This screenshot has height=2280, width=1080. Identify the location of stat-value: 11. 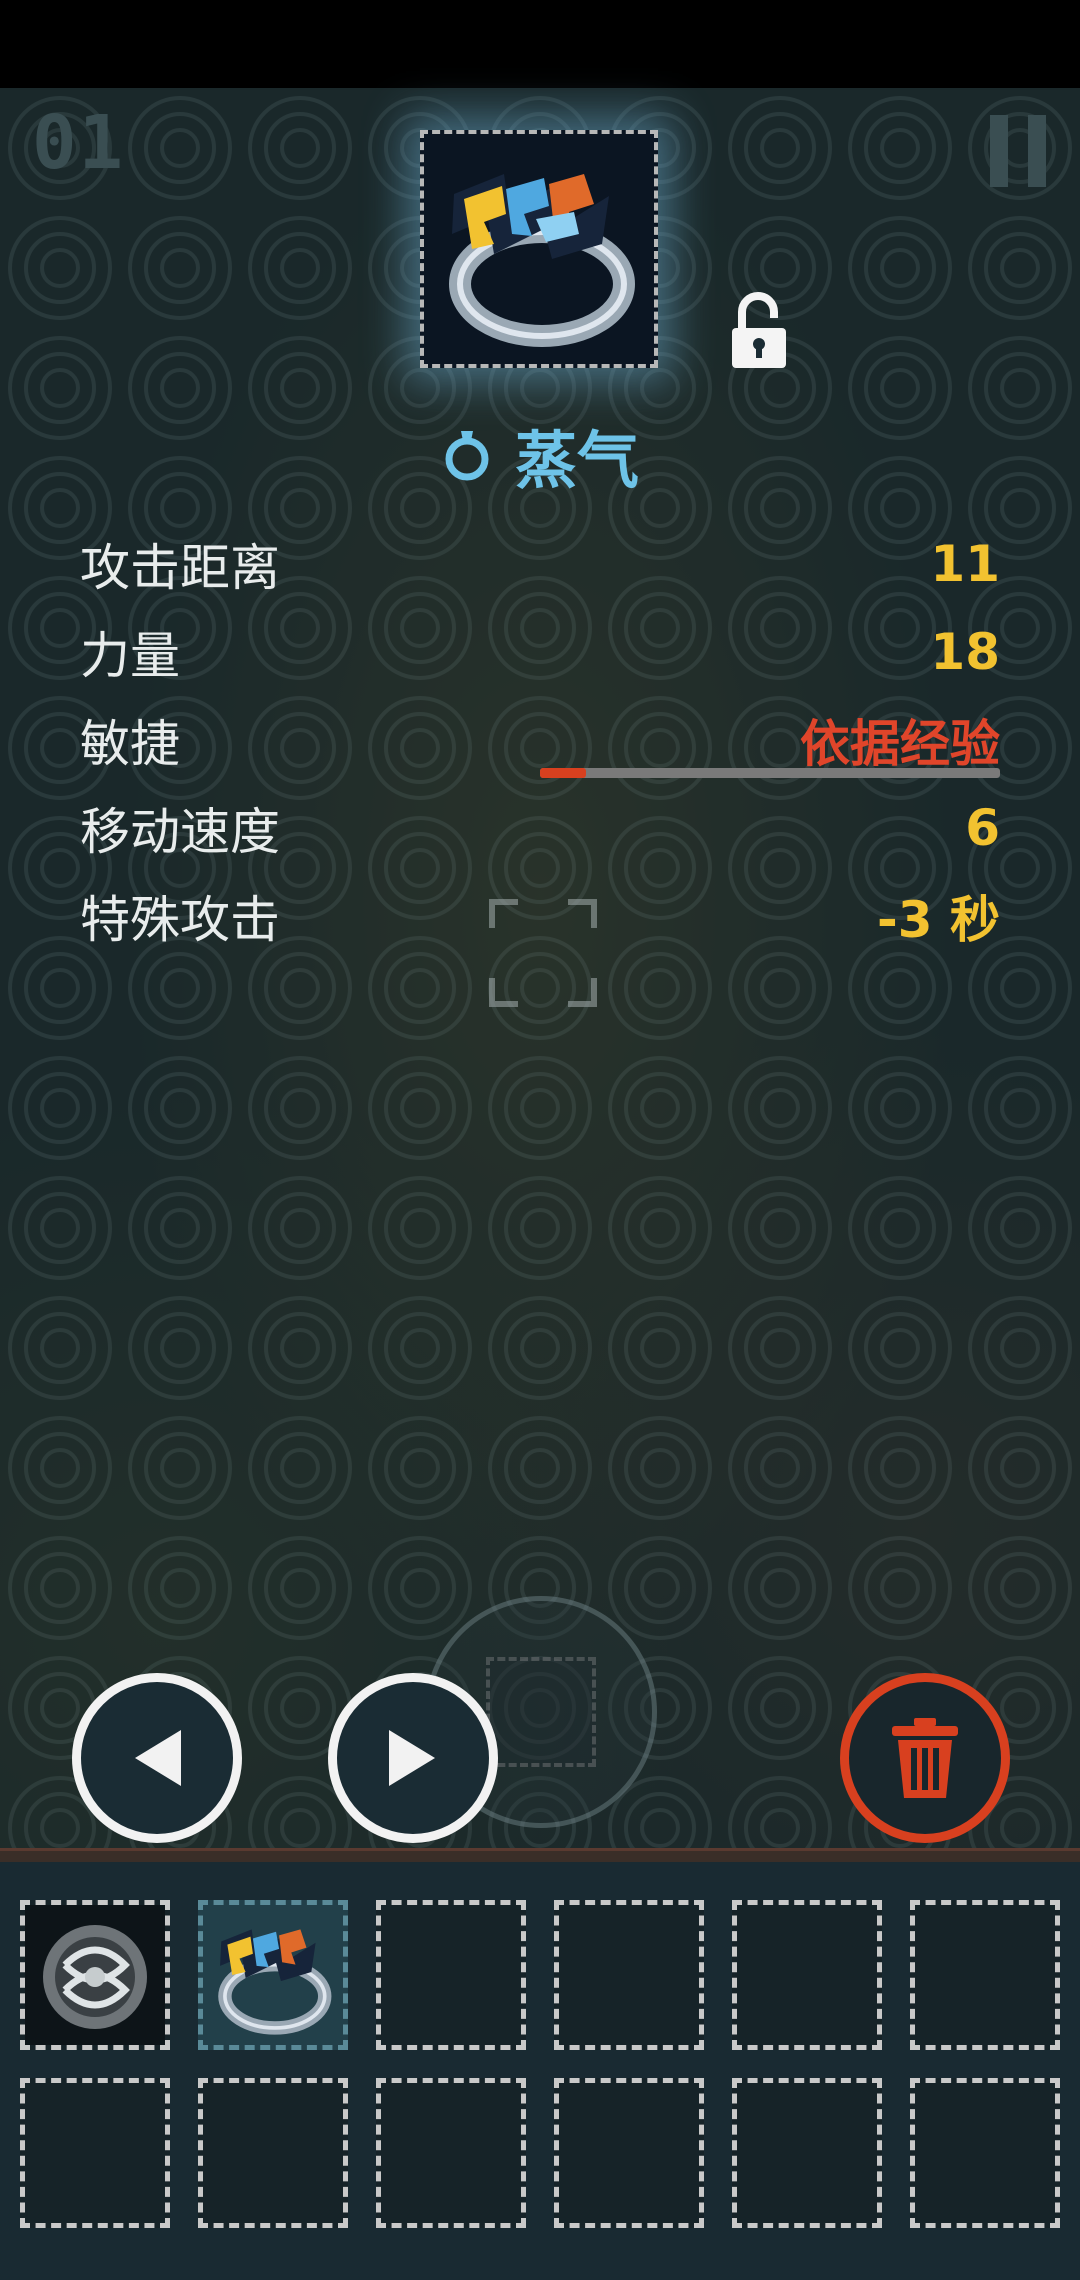
(965, 564).